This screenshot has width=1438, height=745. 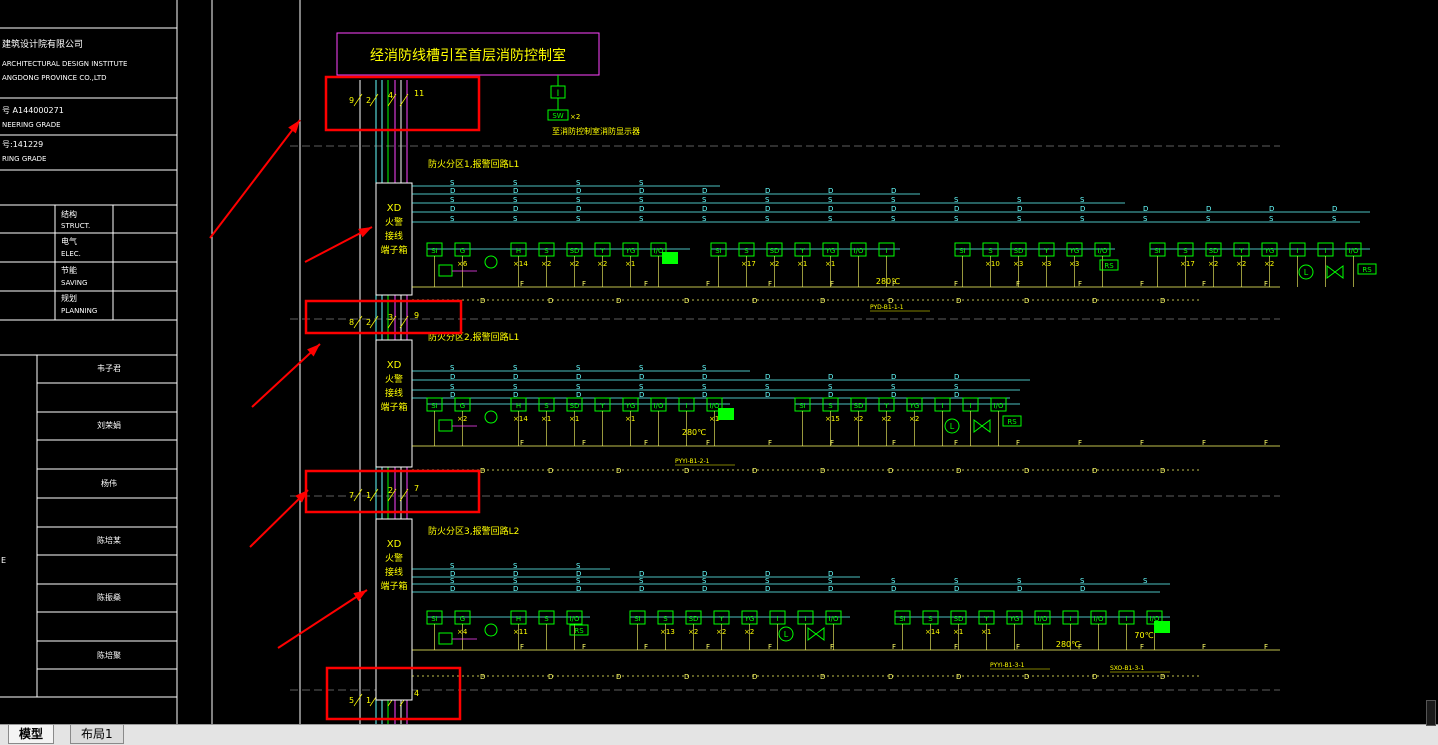 I want to click on cable-code: SXO-B1-3-1, so click(x=1127, y=668).